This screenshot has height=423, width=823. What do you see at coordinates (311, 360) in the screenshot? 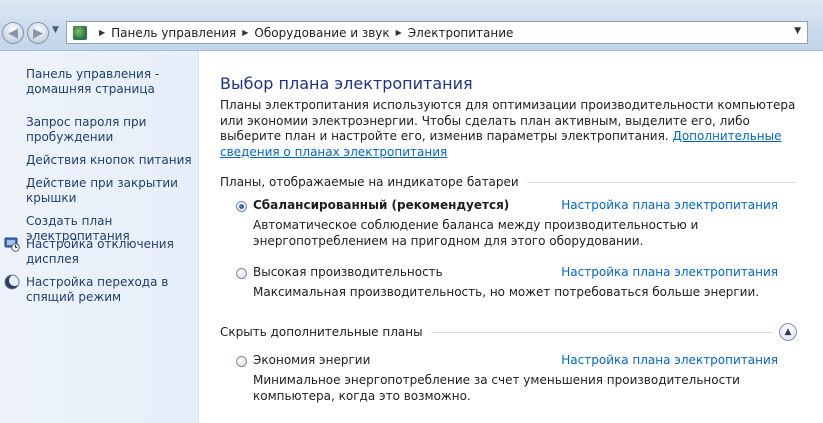
I see `plan-power-saver-name: Экономия энергии` at bounding box center [311, 360].